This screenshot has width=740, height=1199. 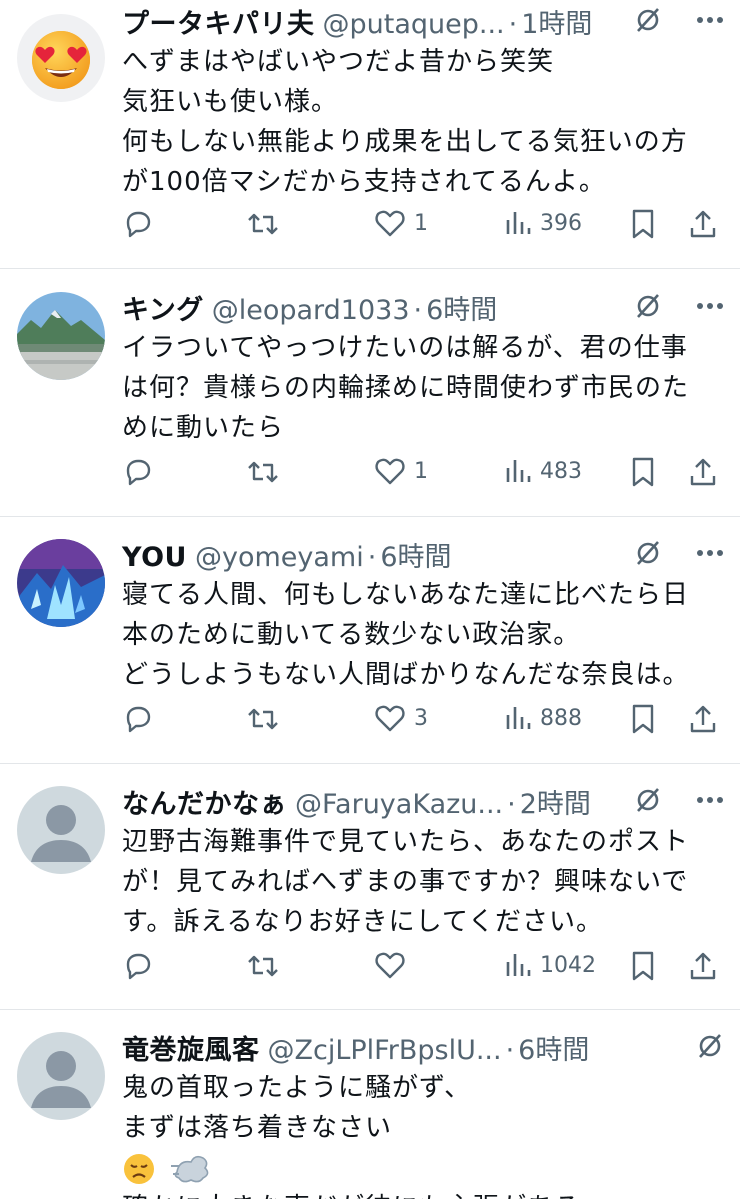 I want to click on views-button: 483, so click(x=543, y=471).